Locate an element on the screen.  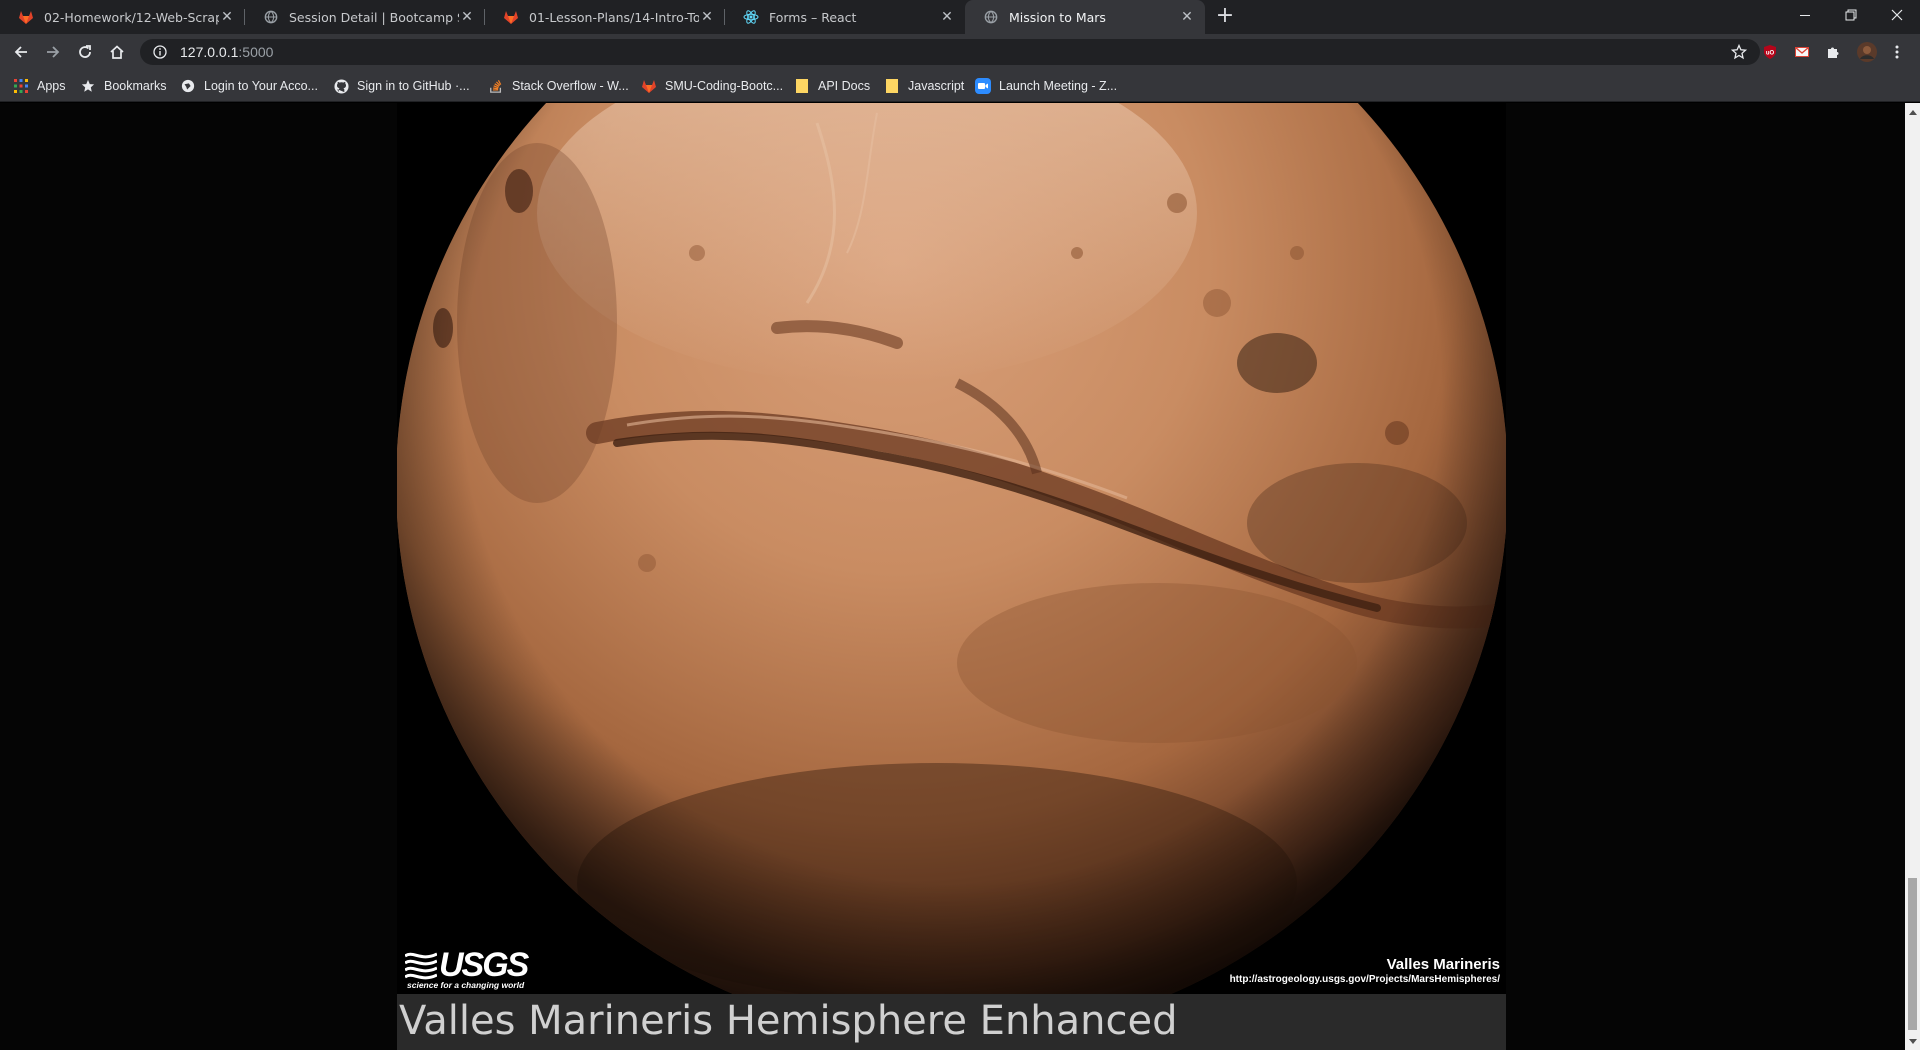
tab-session-detail: Session Detail | Bootcamp Spot ✕ is located at coordinates (365, 17).